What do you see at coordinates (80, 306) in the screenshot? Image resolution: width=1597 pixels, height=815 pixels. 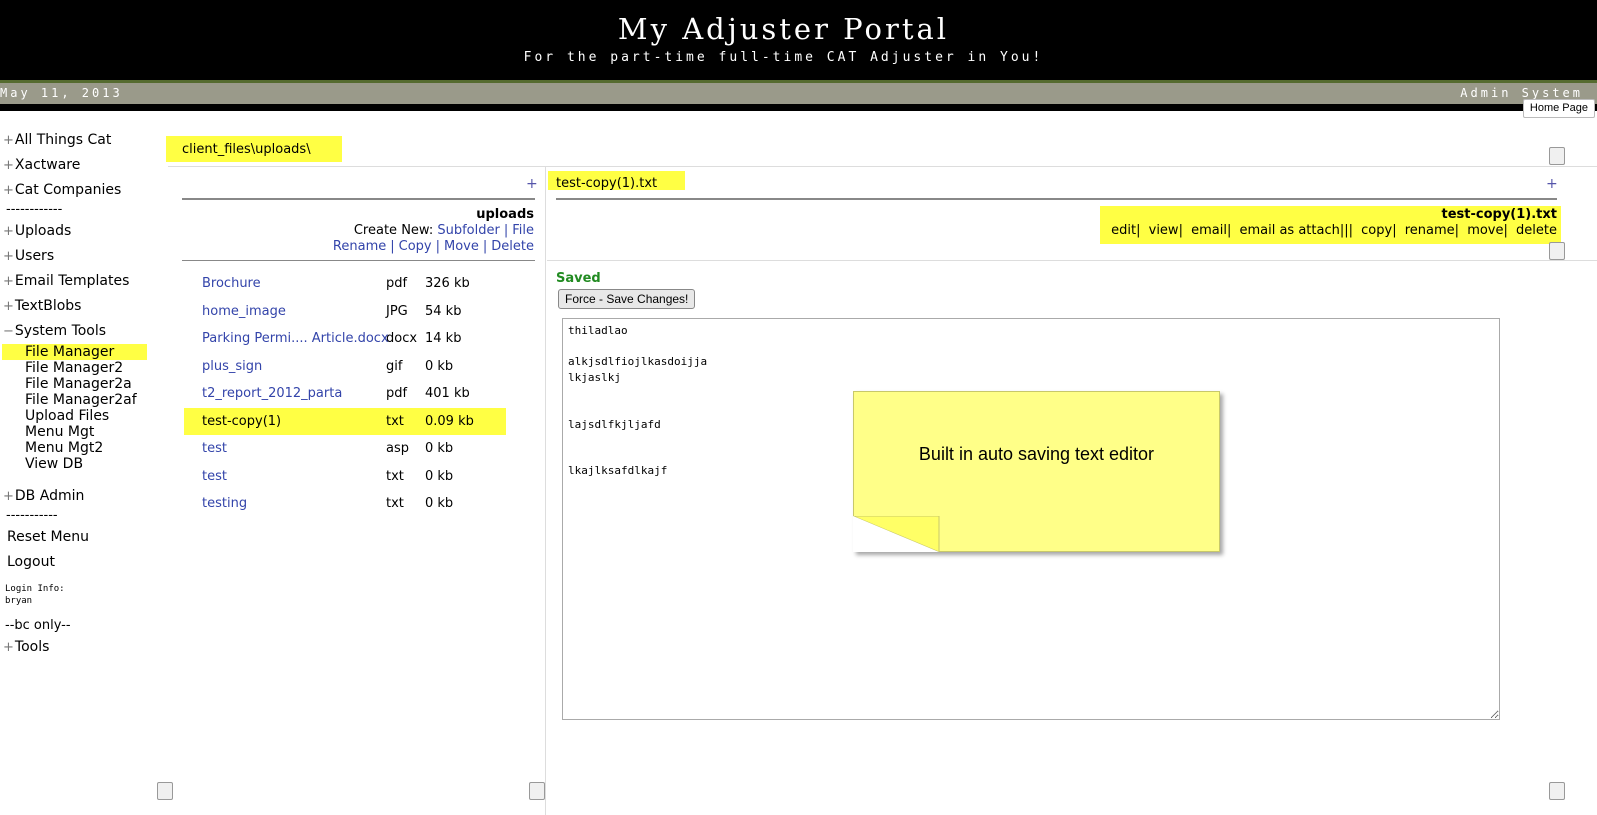 I see `menu-item-textblobs: +TextBlobs` at bounding box center [80, 306].